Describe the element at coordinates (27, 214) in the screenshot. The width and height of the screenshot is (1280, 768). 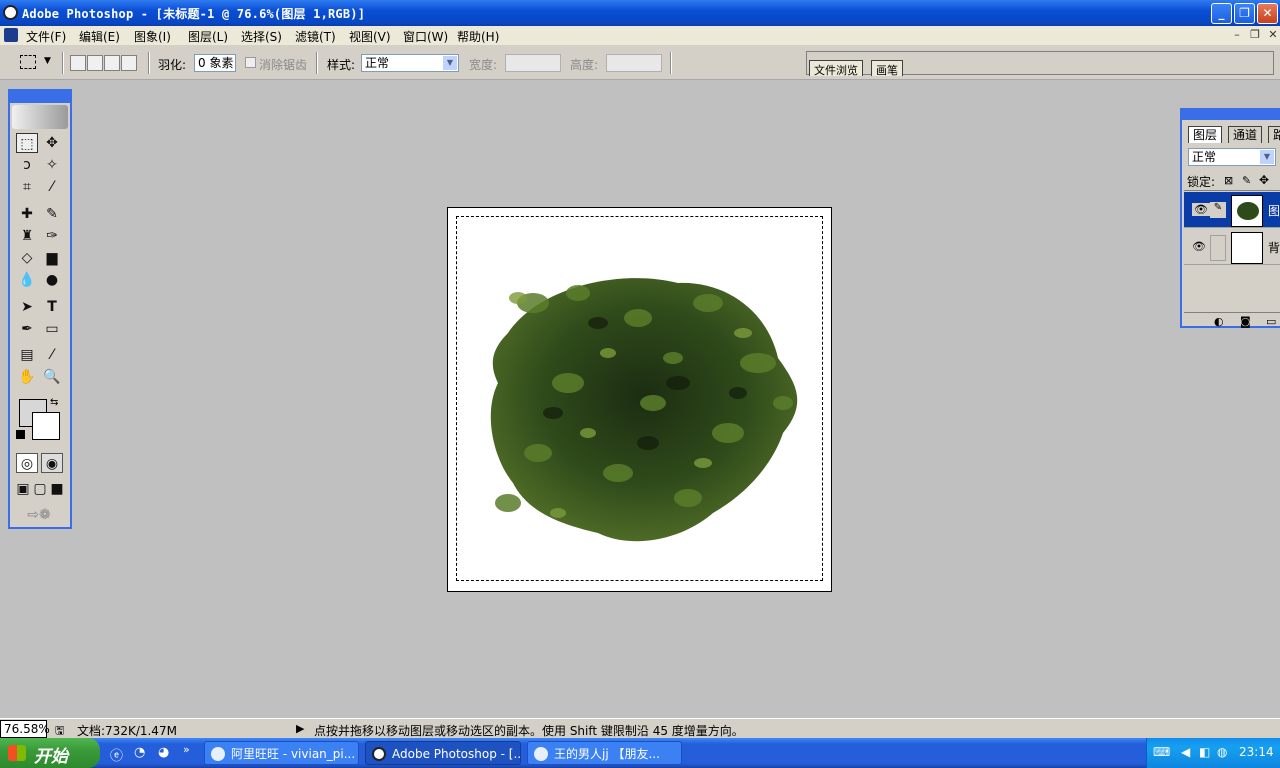
I see `healing-brush-tool-icon: ✚` at that location.